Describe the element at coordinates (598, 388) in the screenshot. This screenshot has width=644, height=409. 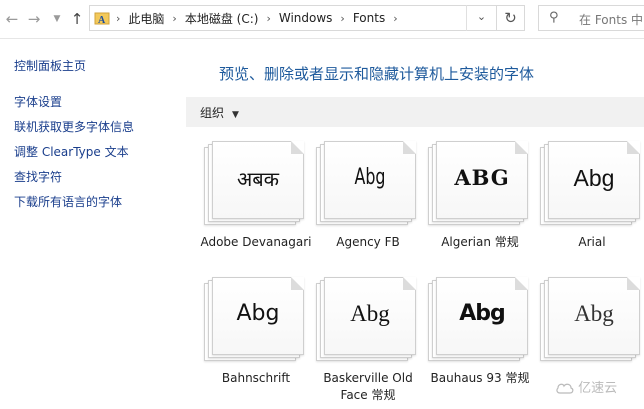
I see `watermark-text: 亿速云` at that location.